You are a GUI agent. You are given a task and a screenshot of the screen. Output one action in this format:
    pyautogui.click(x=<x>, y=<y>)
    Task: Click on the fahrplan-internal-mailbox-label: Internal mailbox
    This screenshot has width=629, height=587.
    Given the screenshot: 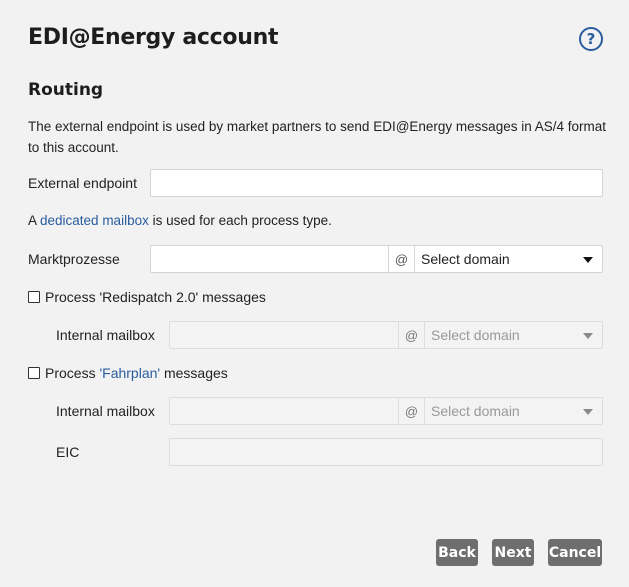 What is the action you would take?
    pyautogui.click(x=105, y=411)
    